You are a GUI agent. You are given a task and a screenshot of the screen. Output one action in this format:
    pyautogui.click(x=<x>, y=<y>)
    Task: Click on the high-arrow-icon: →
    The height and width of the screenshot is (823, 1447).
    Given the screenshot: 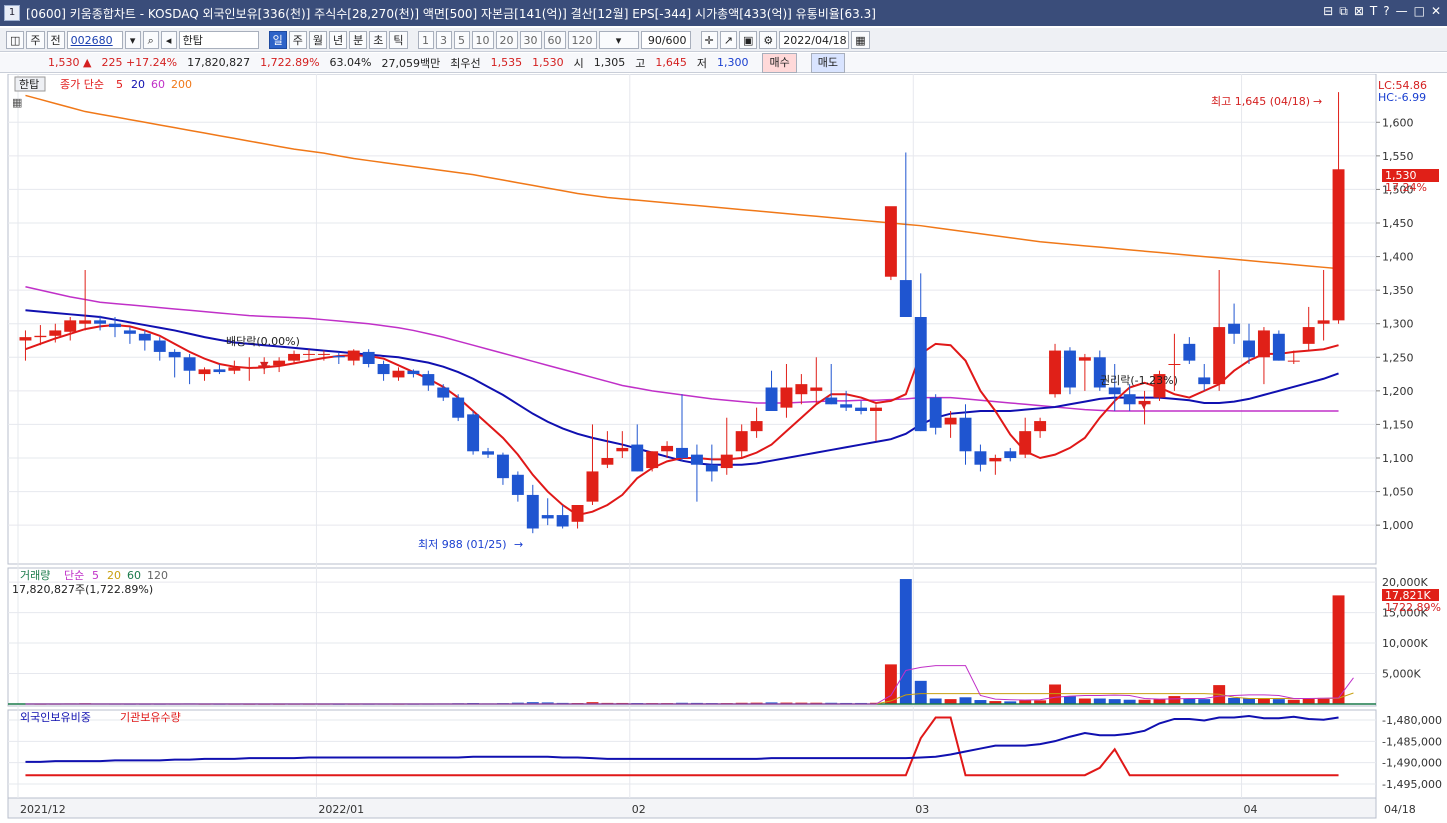 What is the action you would take?
    pyautogui.click(x=1317, y=101)
    